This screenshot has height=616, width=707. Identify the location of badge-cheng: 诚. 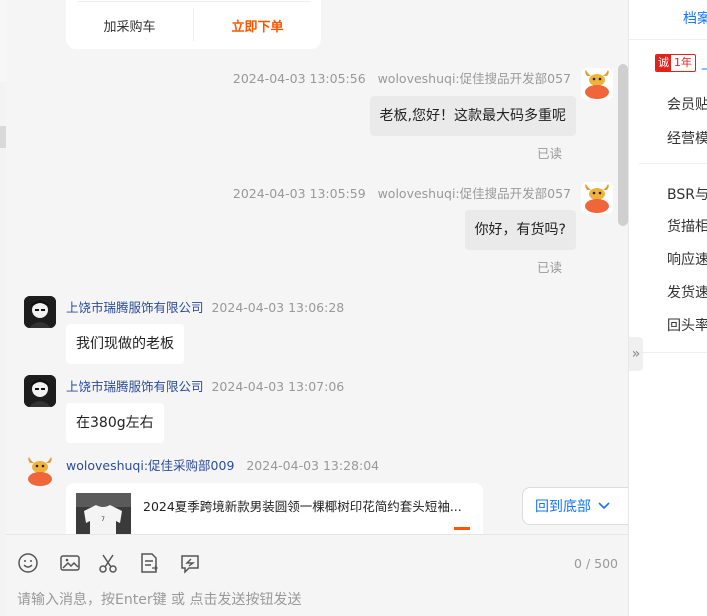
(663, 63).